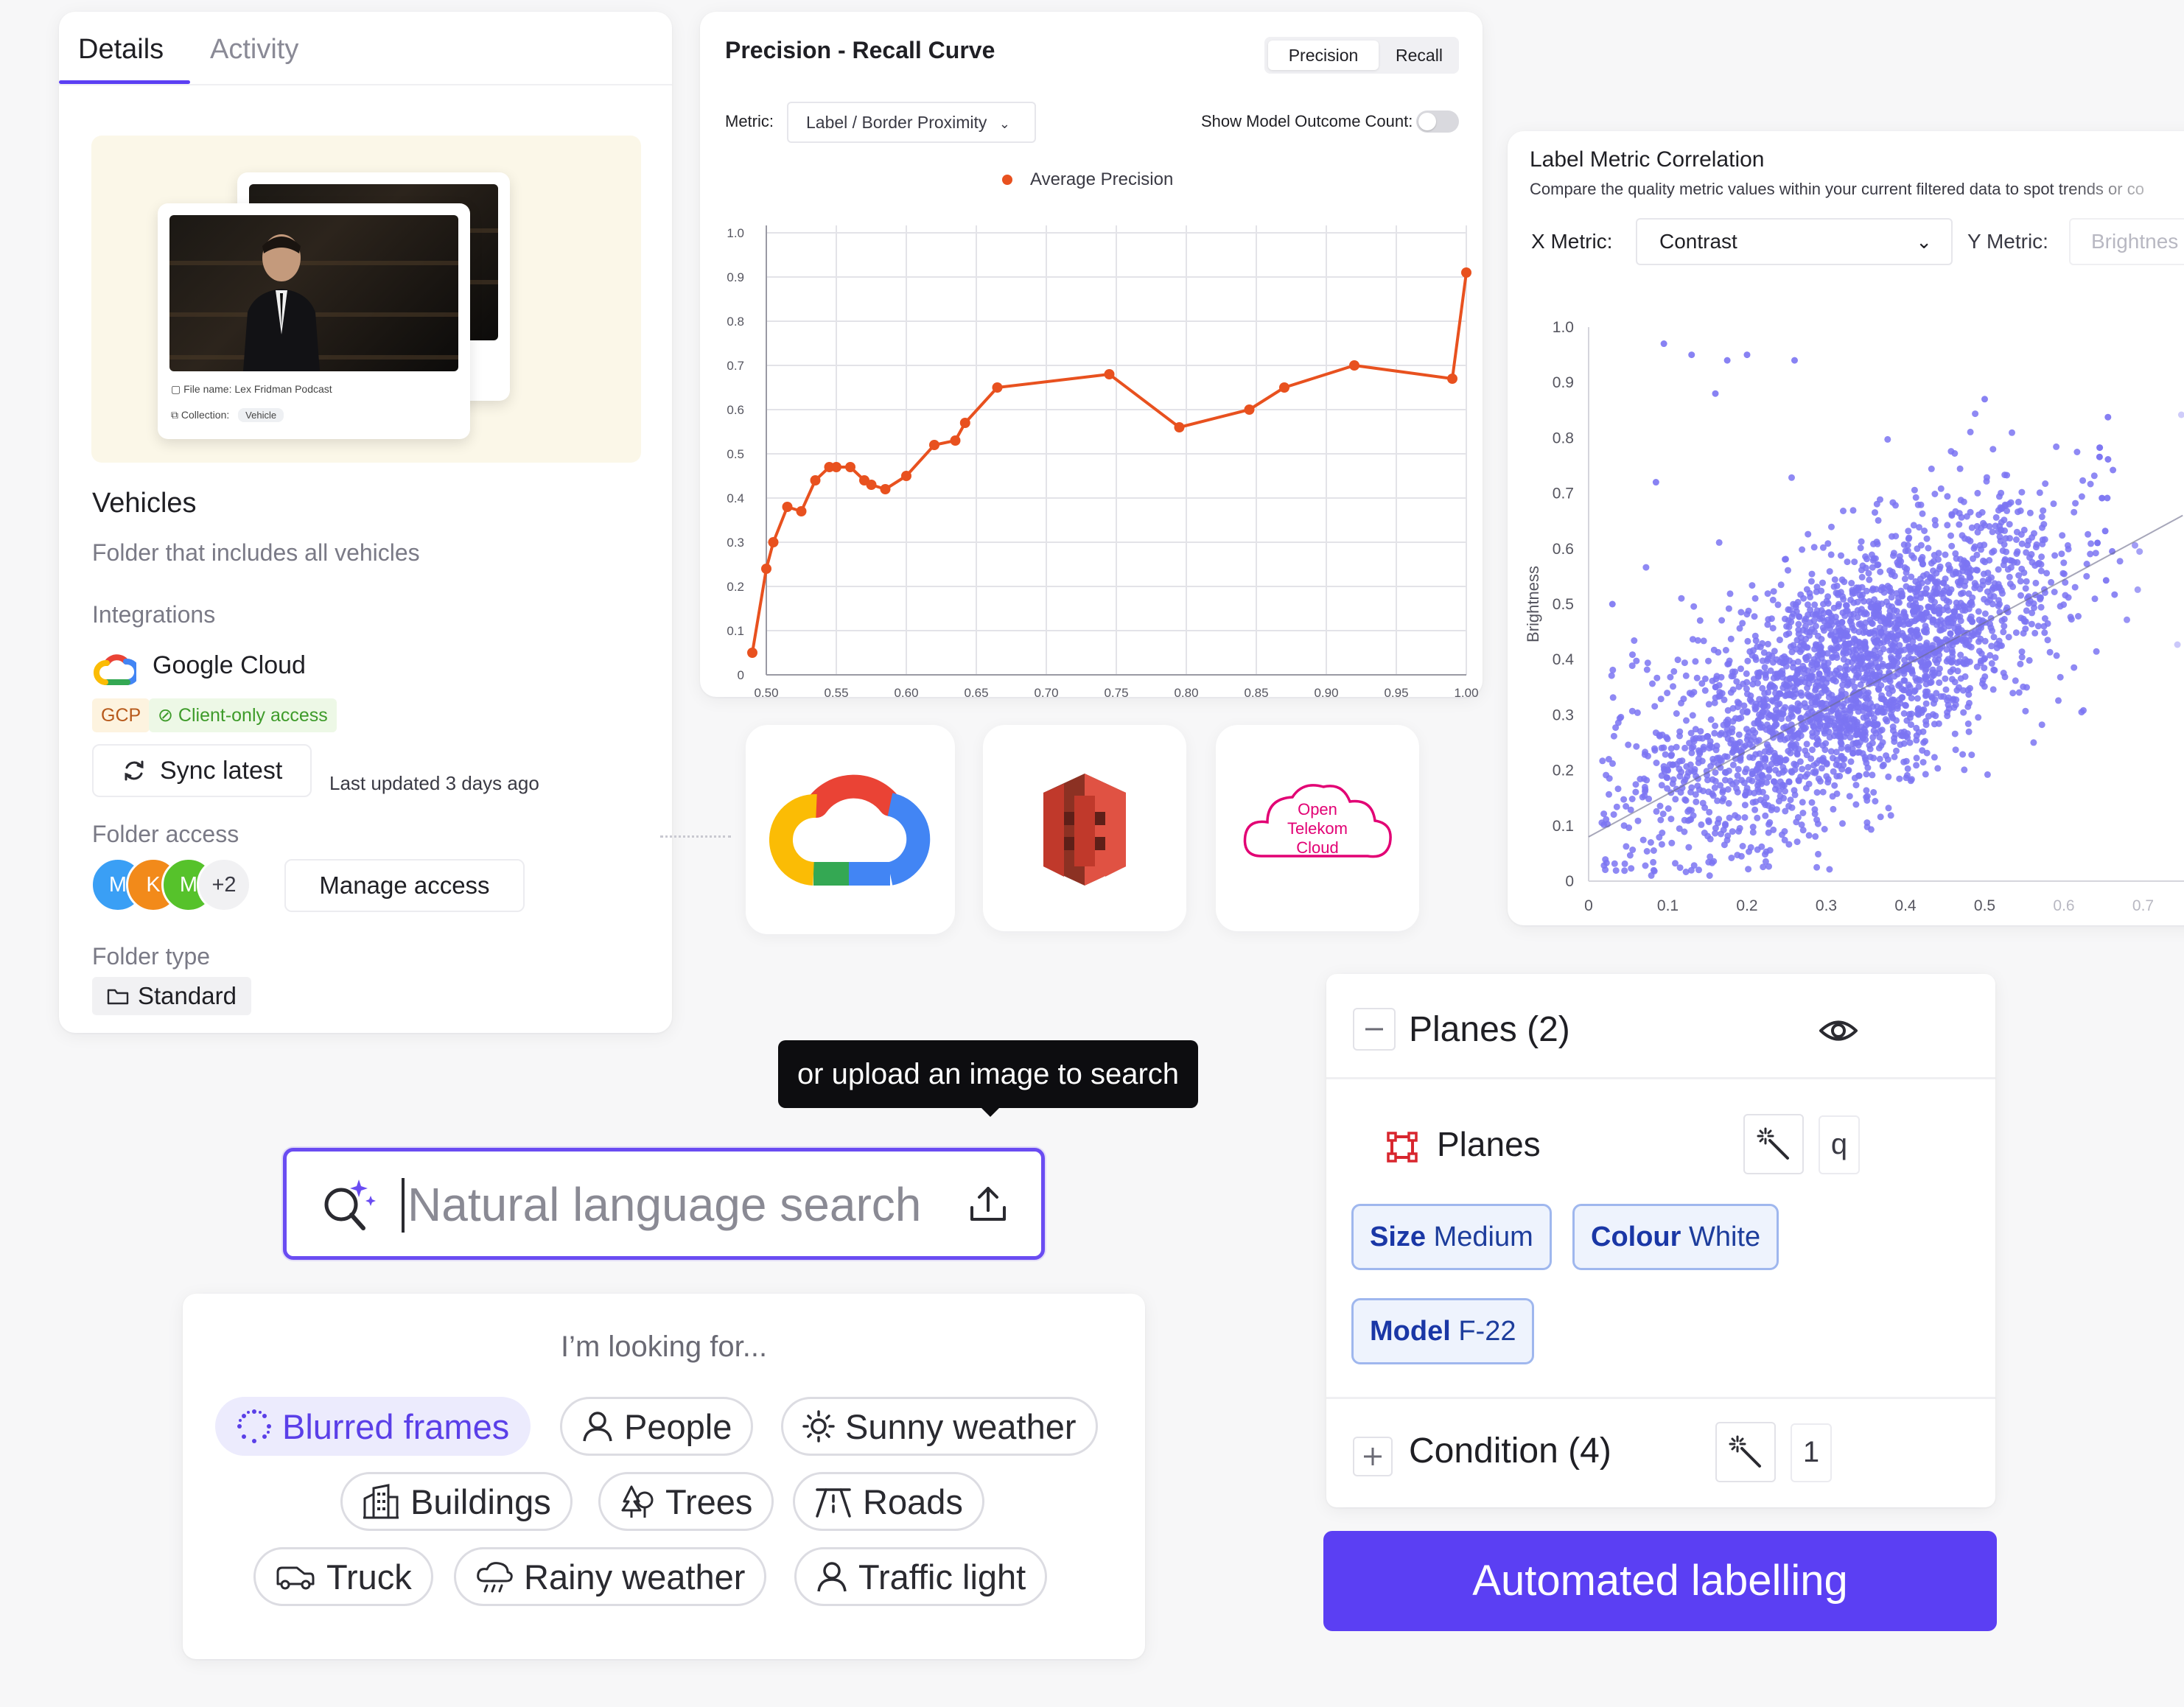 This screenshot has width=2184, height=1707. Describe the element at coordinates (1374, 1029) in the screenshot. I see `collapse-button` at that location.